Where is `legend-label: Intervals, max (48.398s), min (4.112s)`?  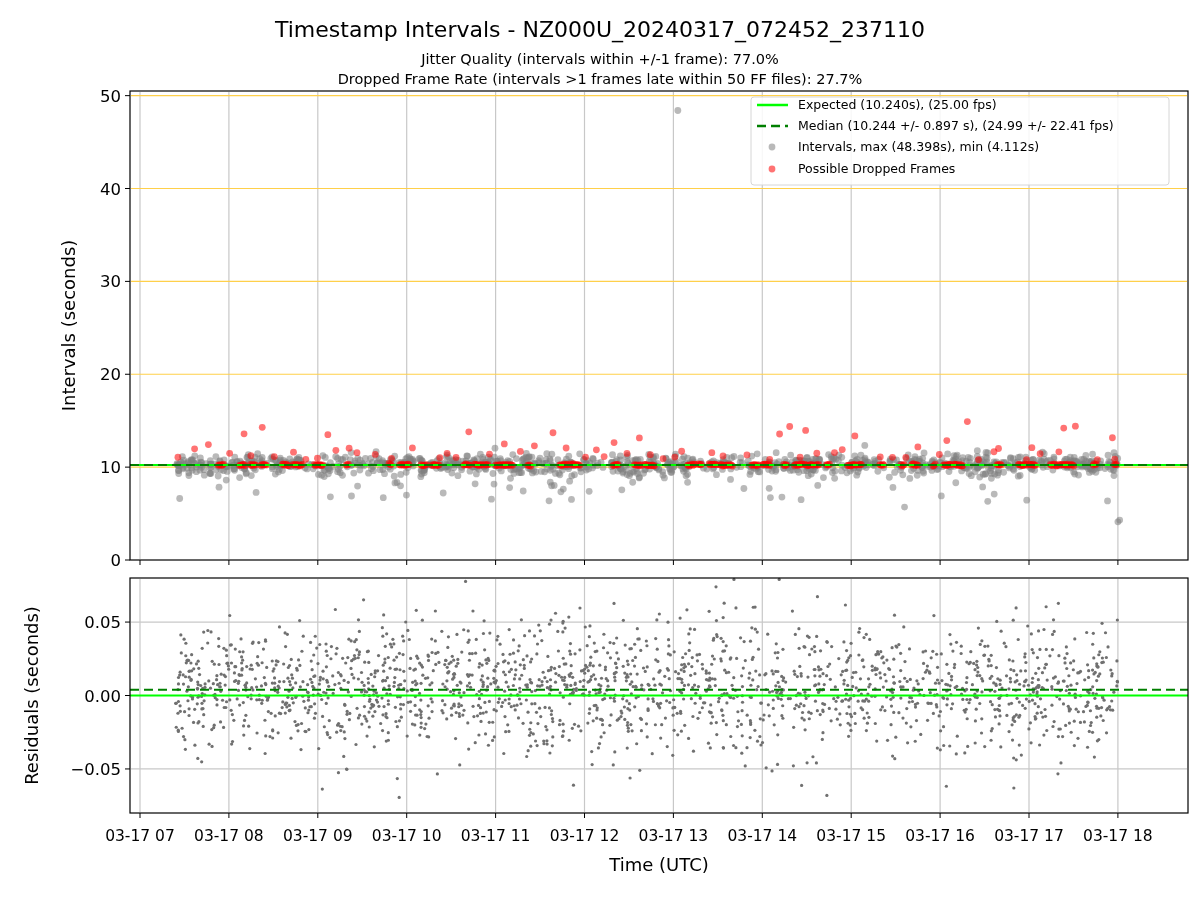
legend-label: Intervals, max (48.398s), min (4.112s) is located at coordinates (919, 146).